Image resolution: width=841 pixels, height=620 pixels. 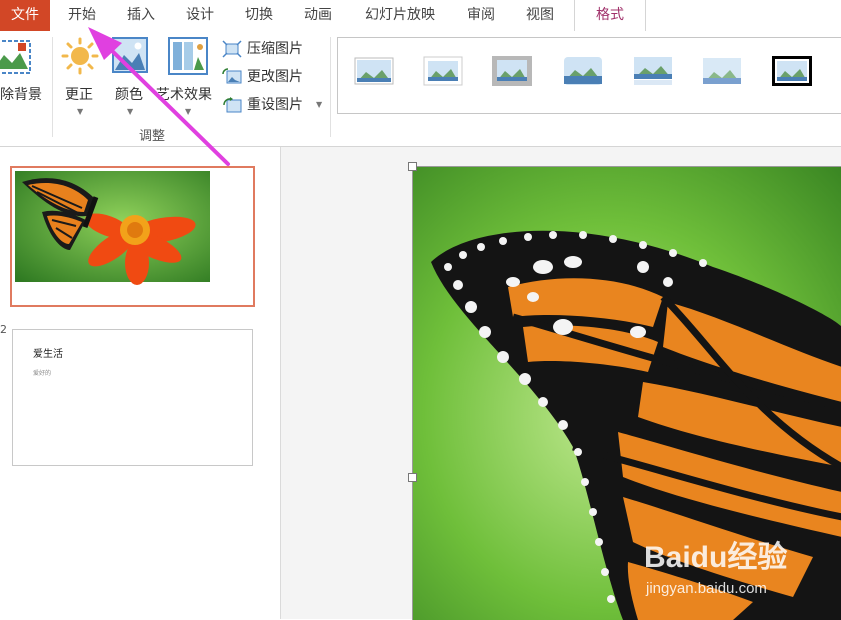 I want to click on tab-design: 设计, so click(x=200, y=15).